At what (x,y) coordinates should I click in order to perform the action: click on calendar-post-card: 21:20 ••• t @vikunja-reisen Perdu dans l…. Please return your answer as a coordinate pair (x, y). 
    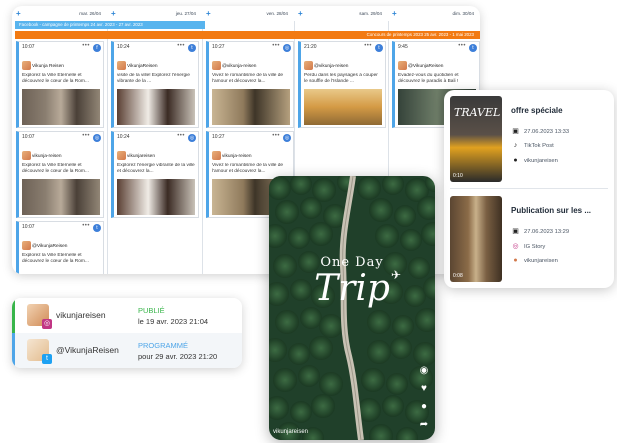
    Looking at the image, I should click on (342, 84).